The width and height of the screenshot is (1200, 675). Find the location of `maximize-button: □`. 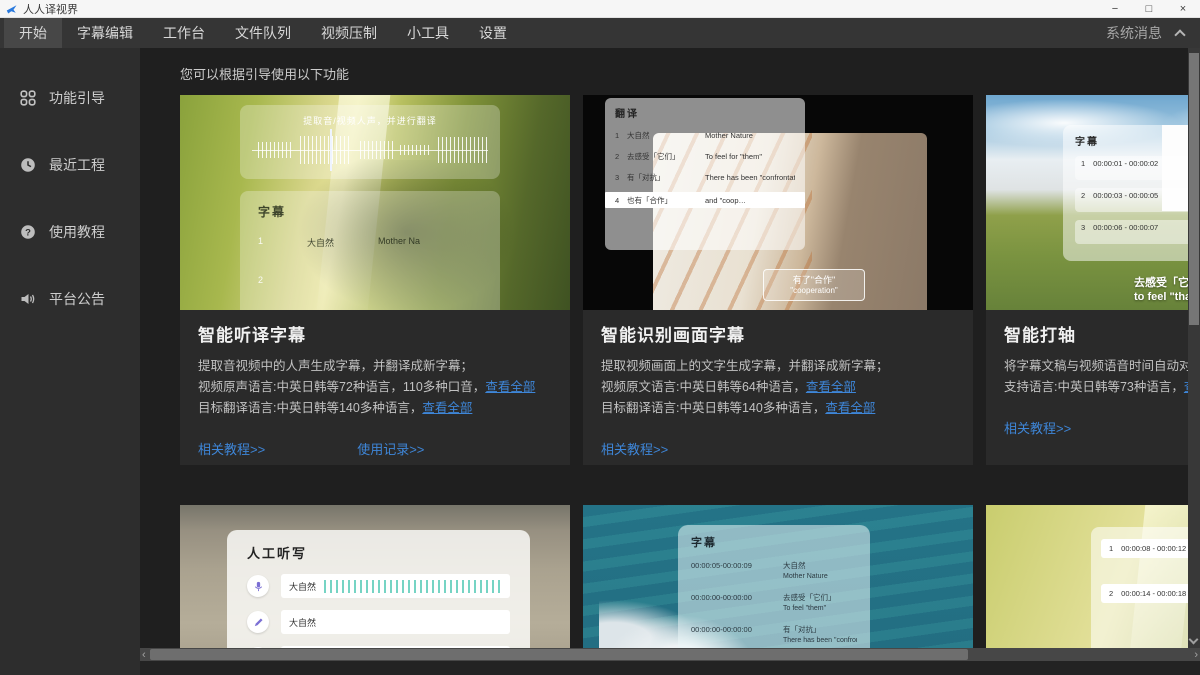

maximize-button: □ is located at coordinates (1149, 8).